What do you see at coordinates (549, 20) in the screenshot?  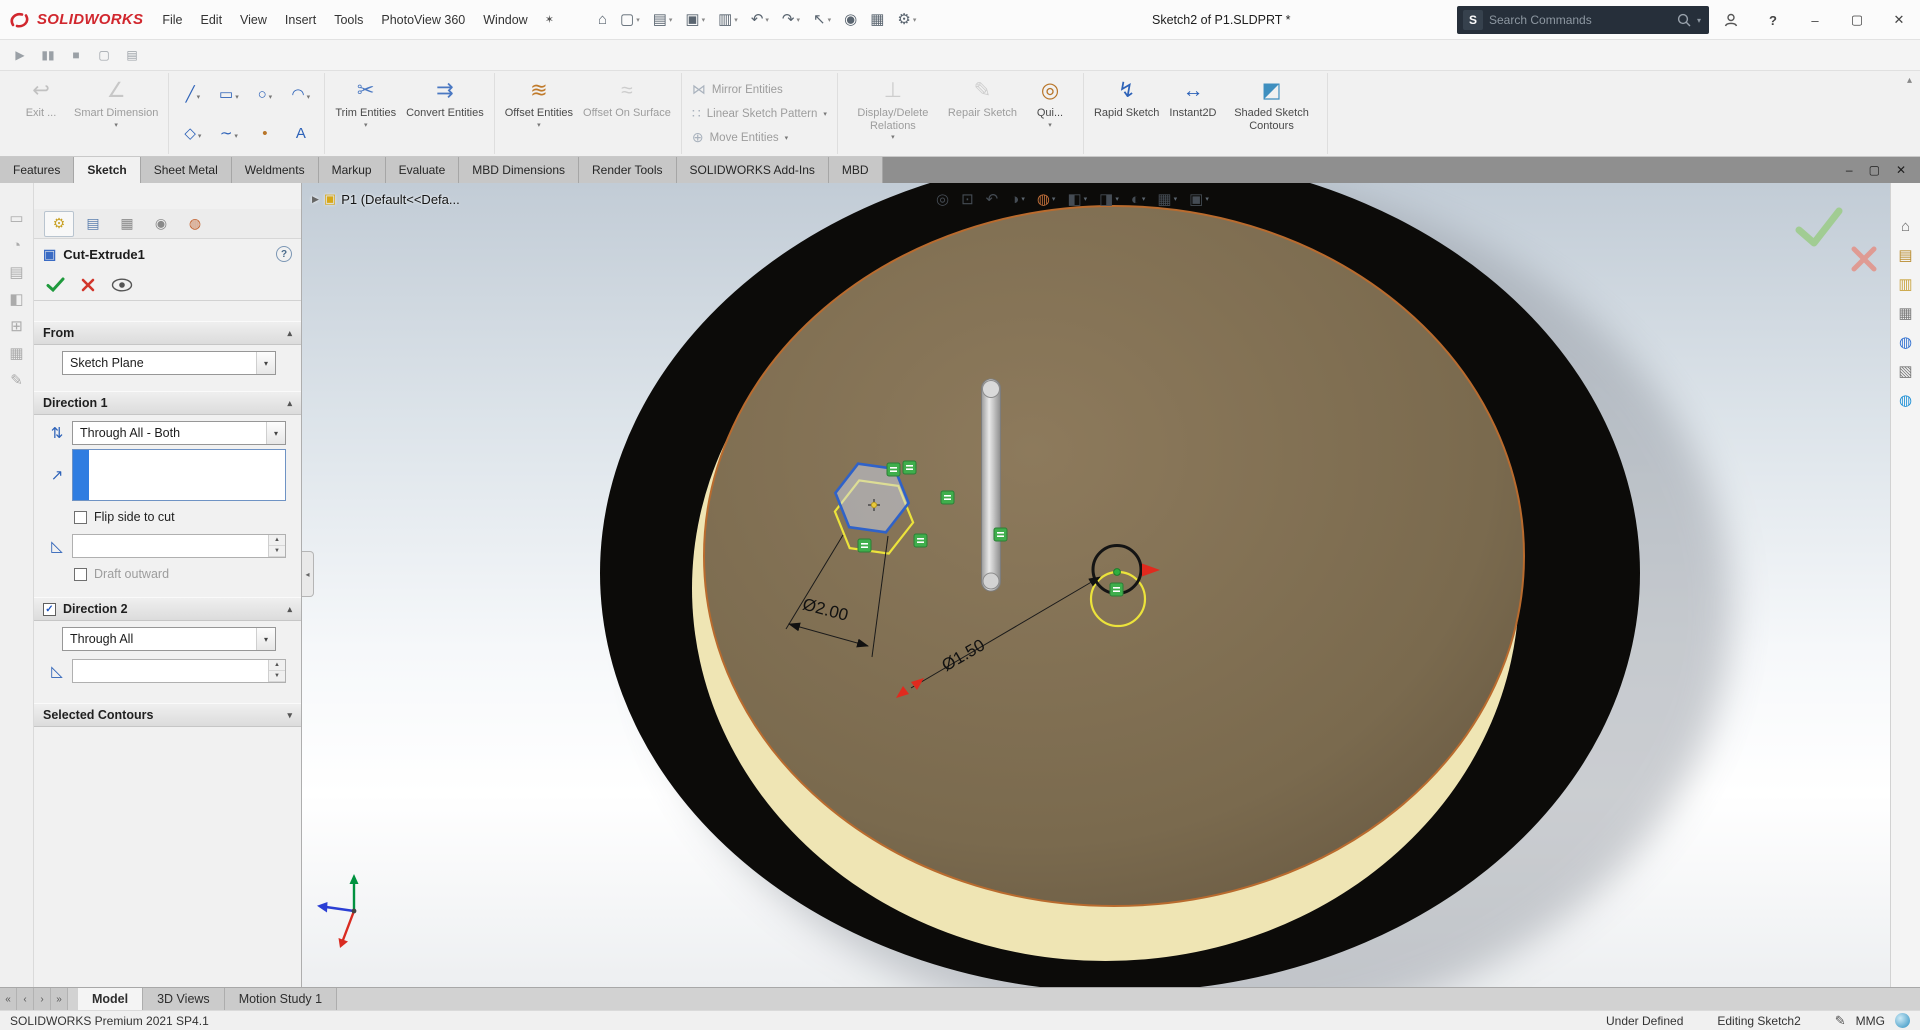 I see `menu-pin-icon: ✶` at bounding box center [549, 20].